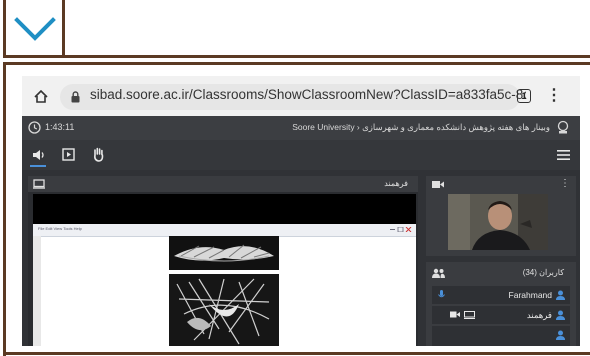 Image resolution: width=590 pixels, height=356 pixels. Describe the element at coordinates (501, 336) in the screenshot. I see `participant-row` at that location.